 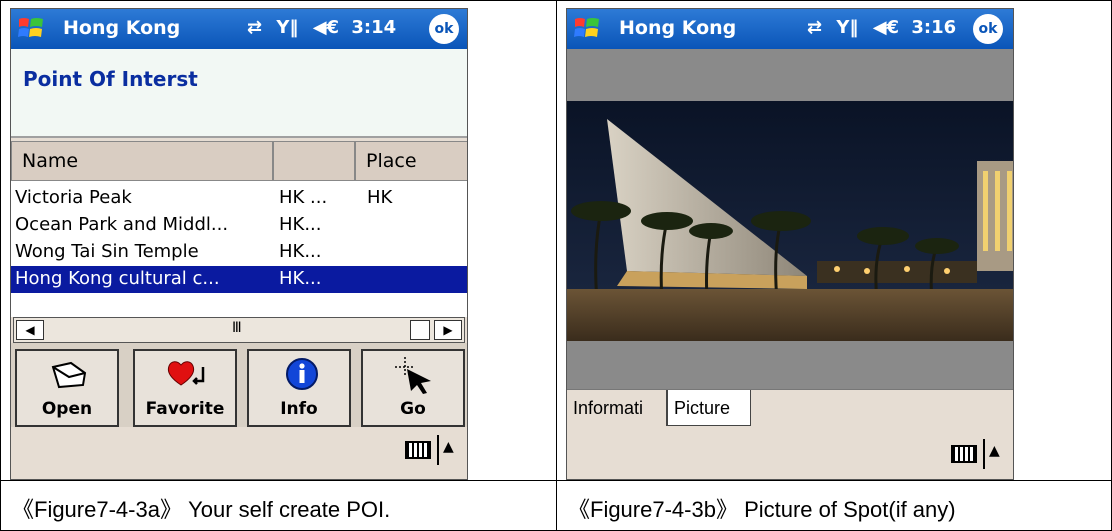 I want to click on tab-strip: Informati Picture, so click(x=790, y=410).